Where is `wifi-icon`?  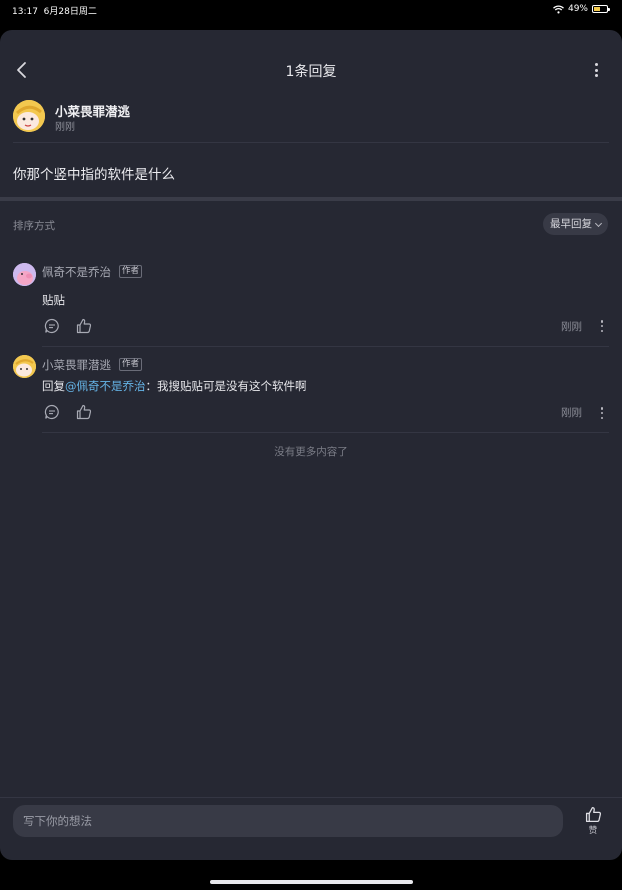 wifi-icon is located at coordinates (558, 8).